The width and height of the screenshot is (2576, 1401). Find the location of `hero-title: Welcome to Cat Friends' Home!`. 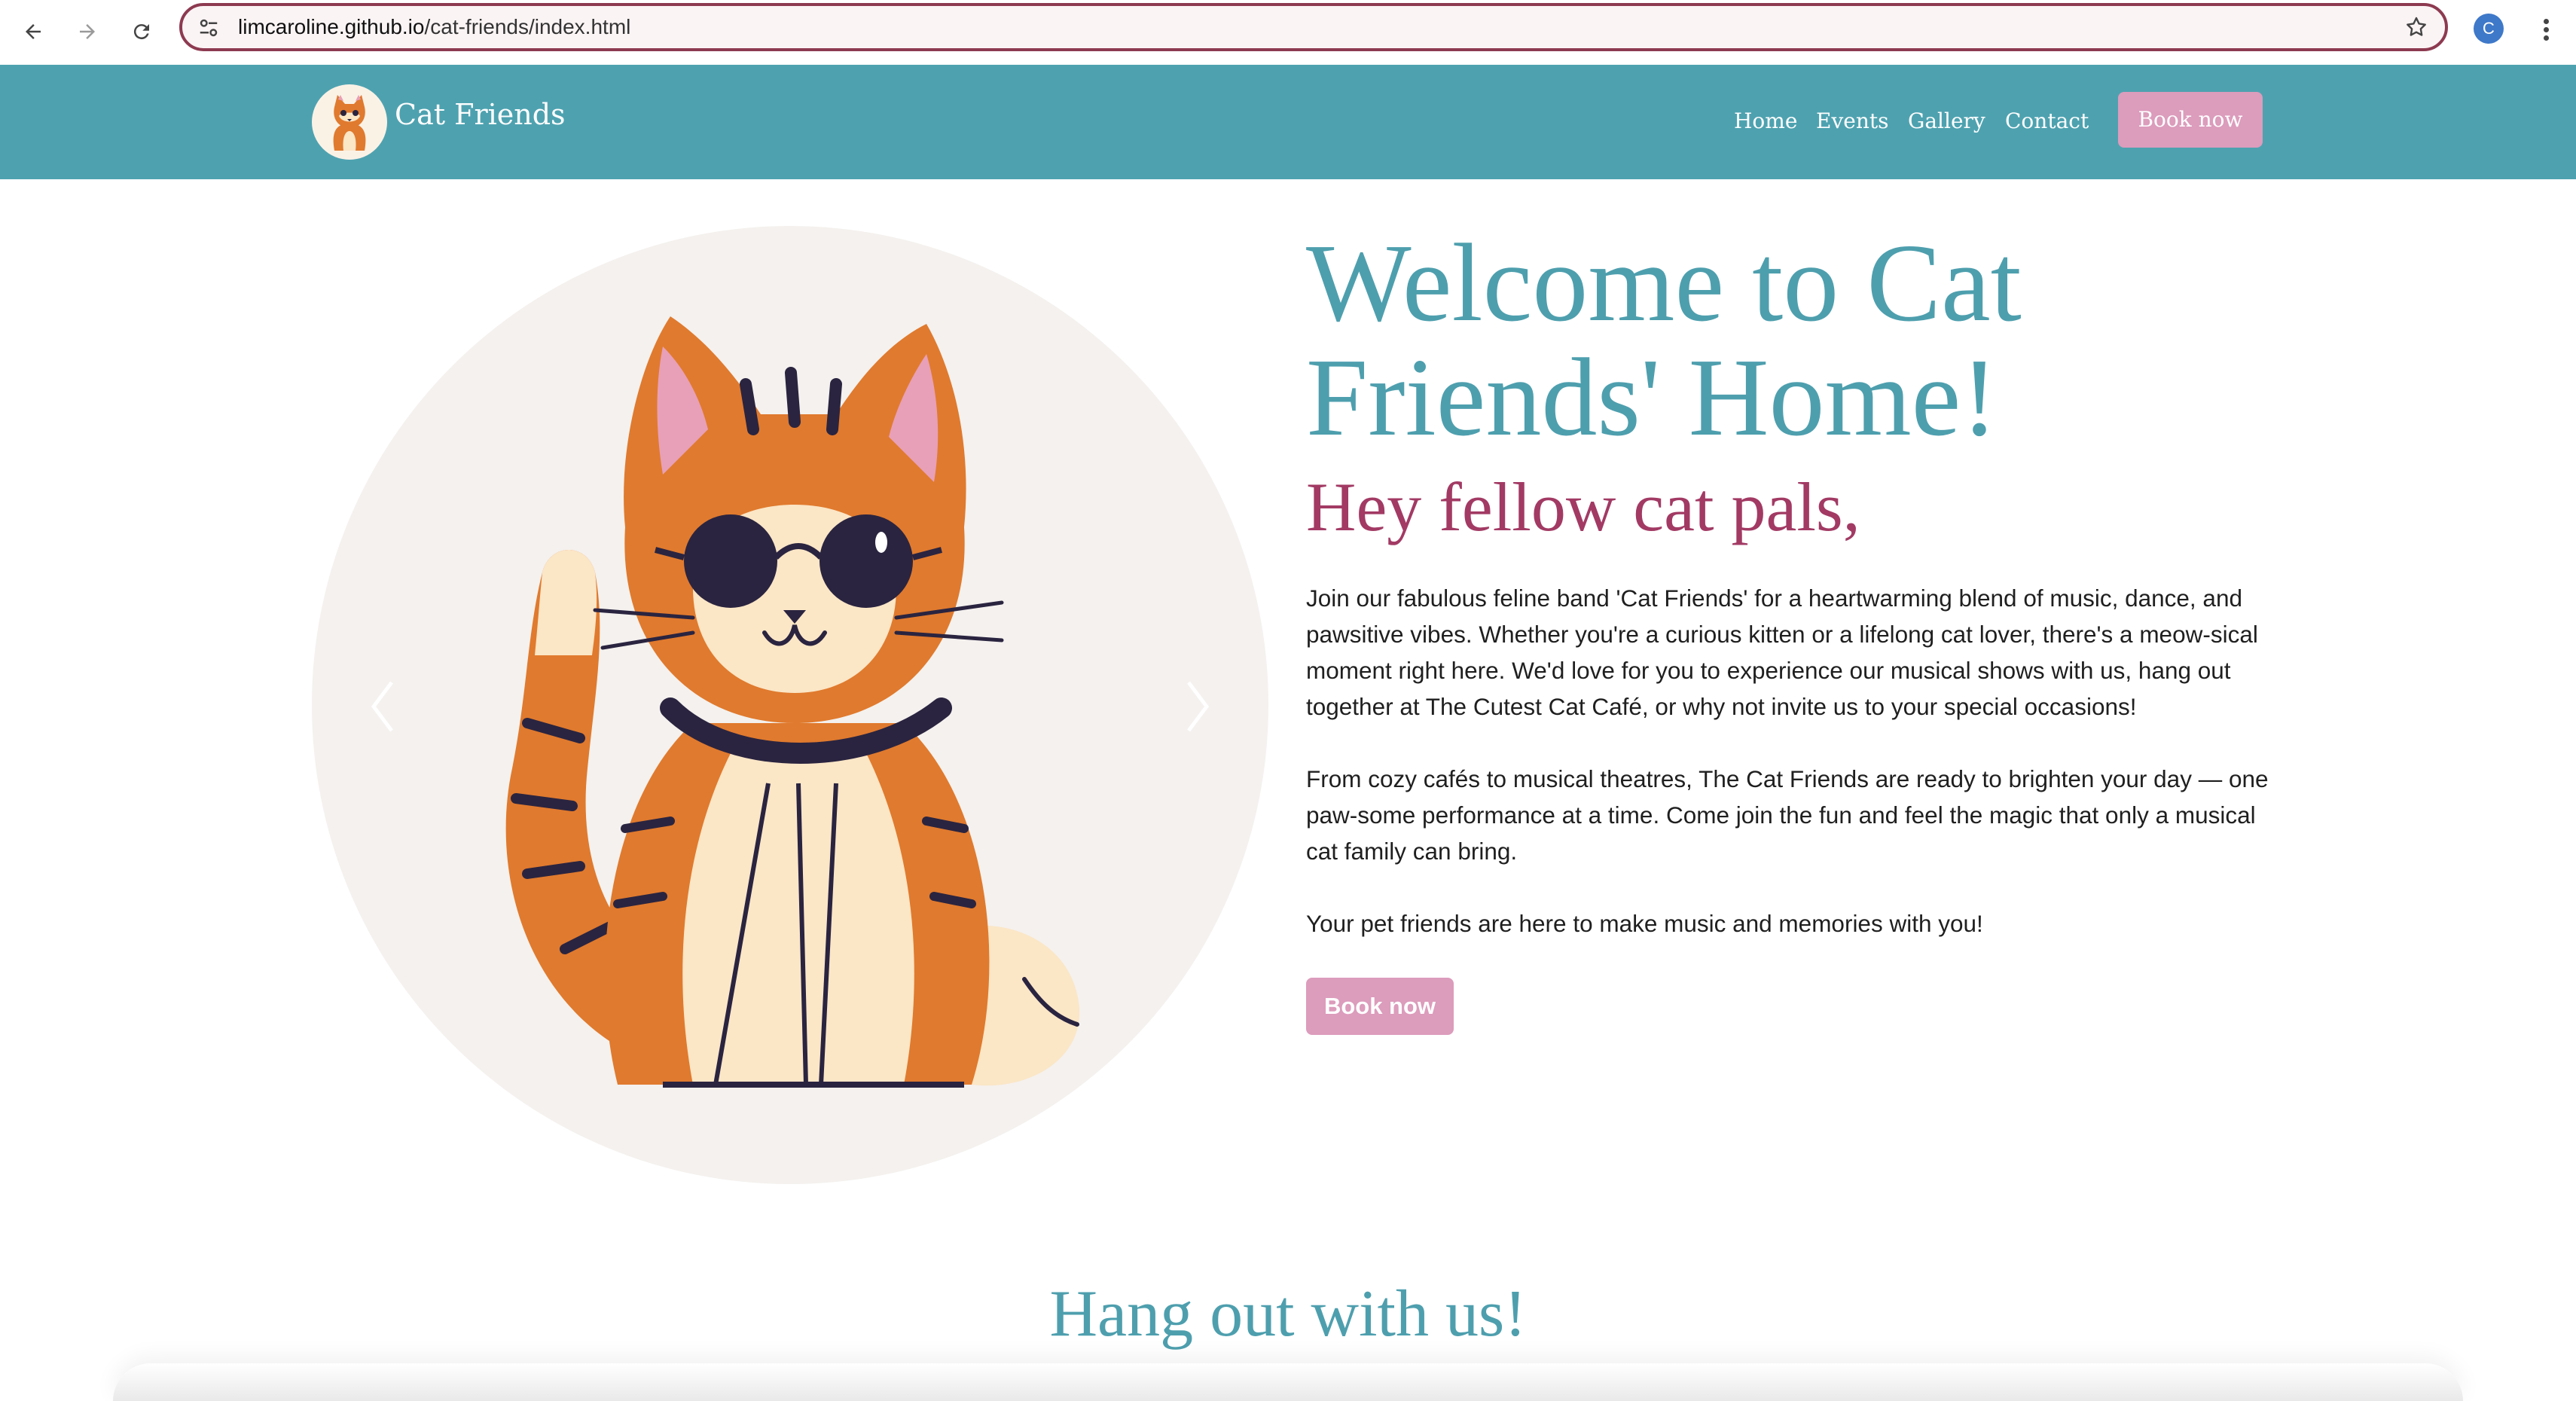

hero-title: Welcome to Cat Friends' Home! is located at coordinates (1664, 340).